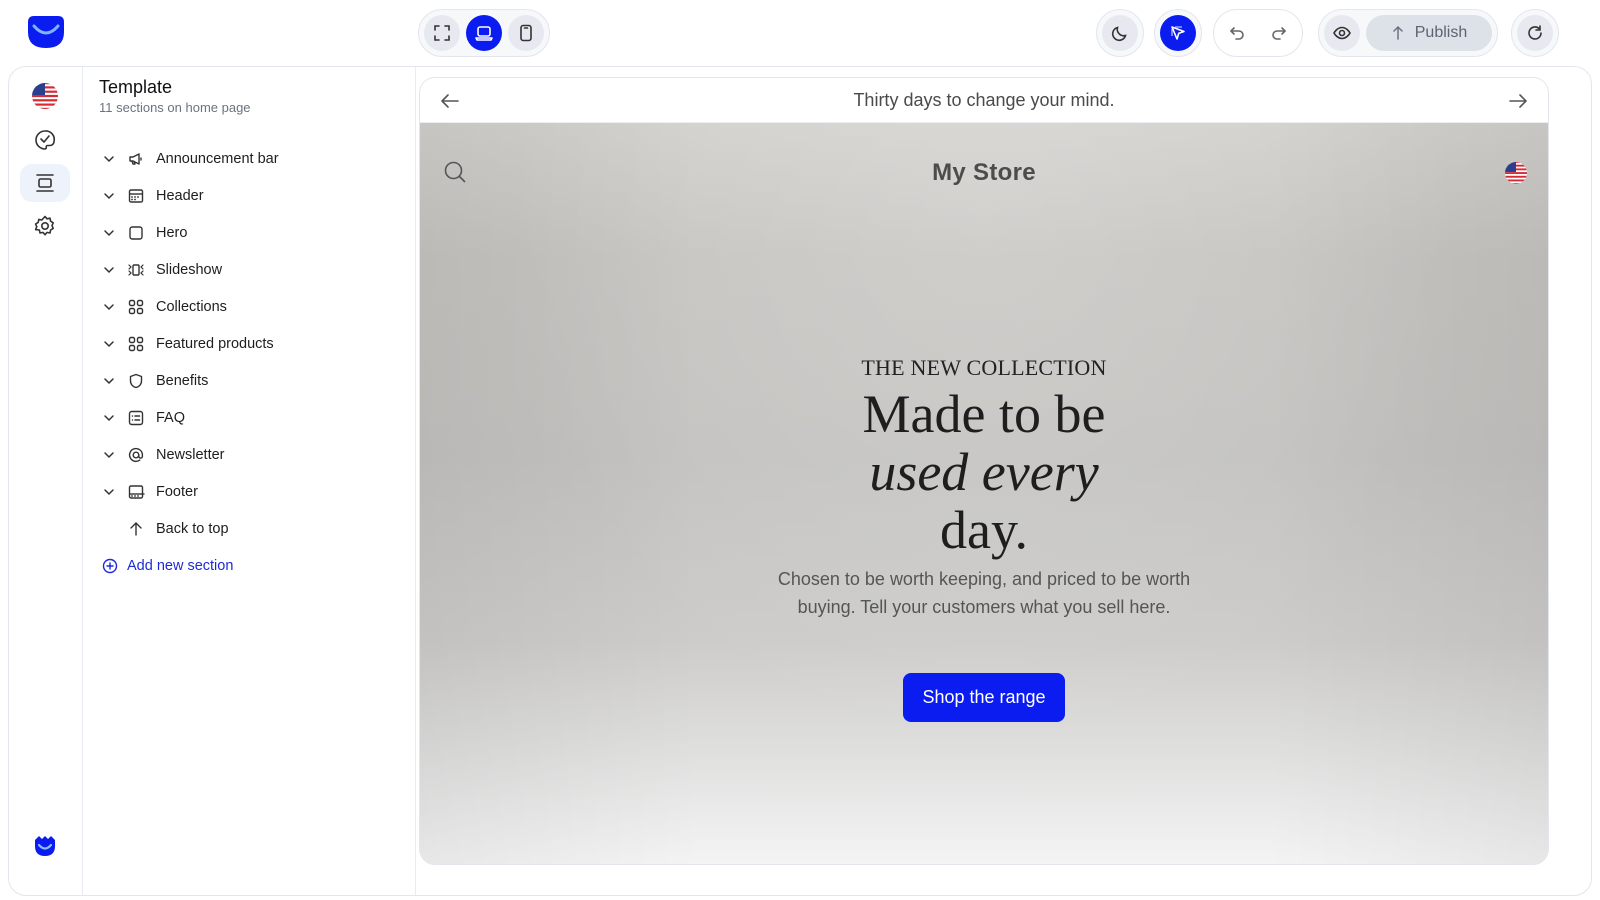 Image resolution: width=1600 pixels, height=900 pixels. Describe the element at coordinates (249, 528) in the screenshot. I see `section-item-back-to-top: Back to top` at that location.